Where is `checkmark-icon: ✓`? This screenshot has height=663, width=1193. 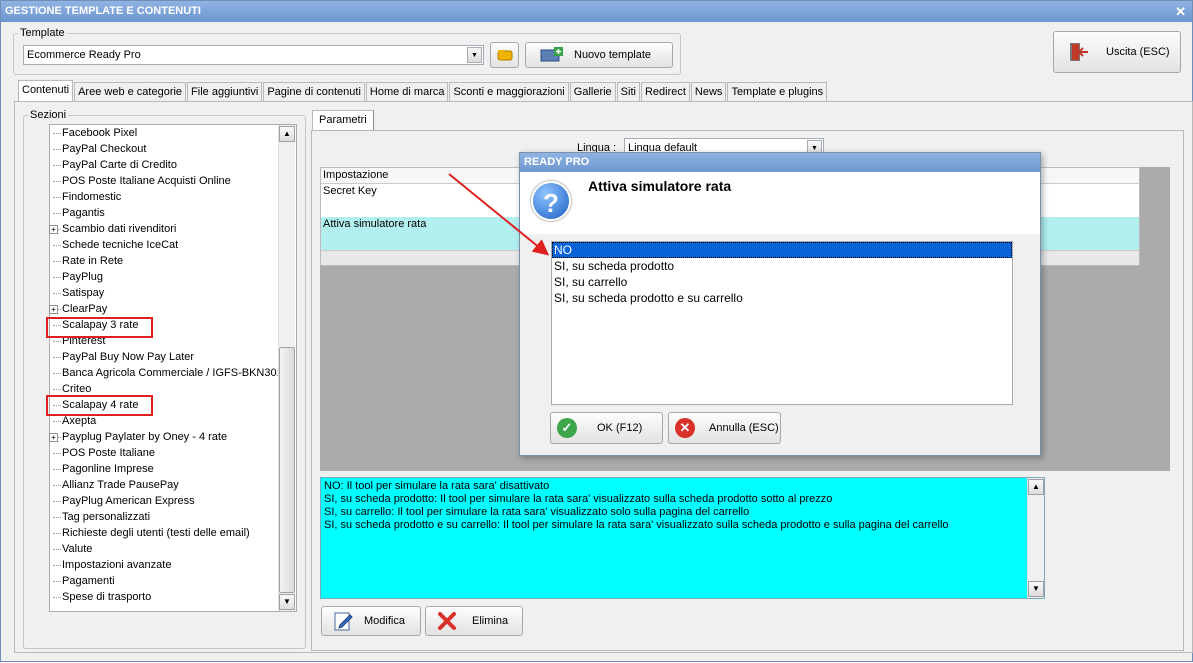 checkmark-icon: ✓ is located at coordinates (567, 428).